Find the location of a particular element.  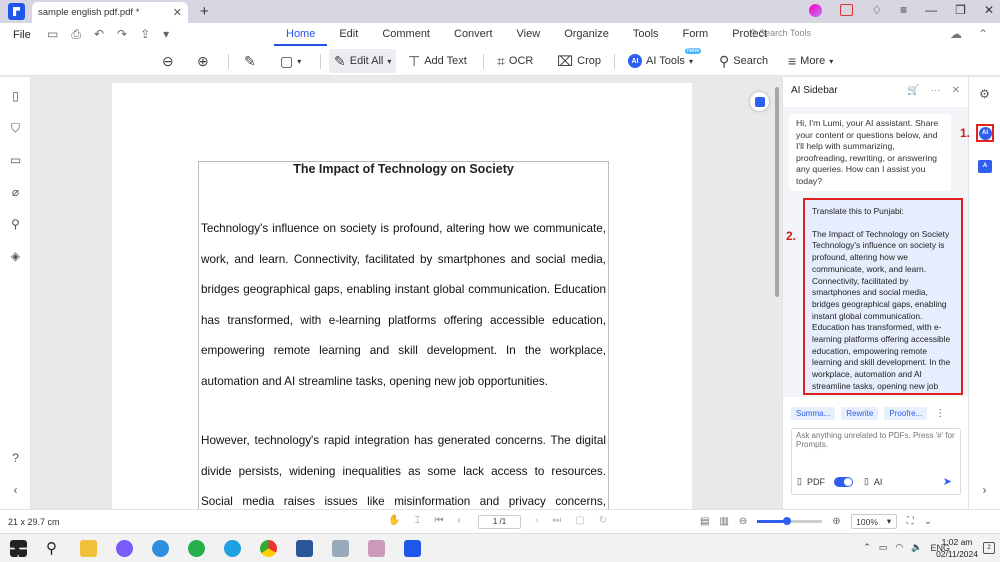

zoom-out-button: ⊖ is located at coordinates (168, 61).